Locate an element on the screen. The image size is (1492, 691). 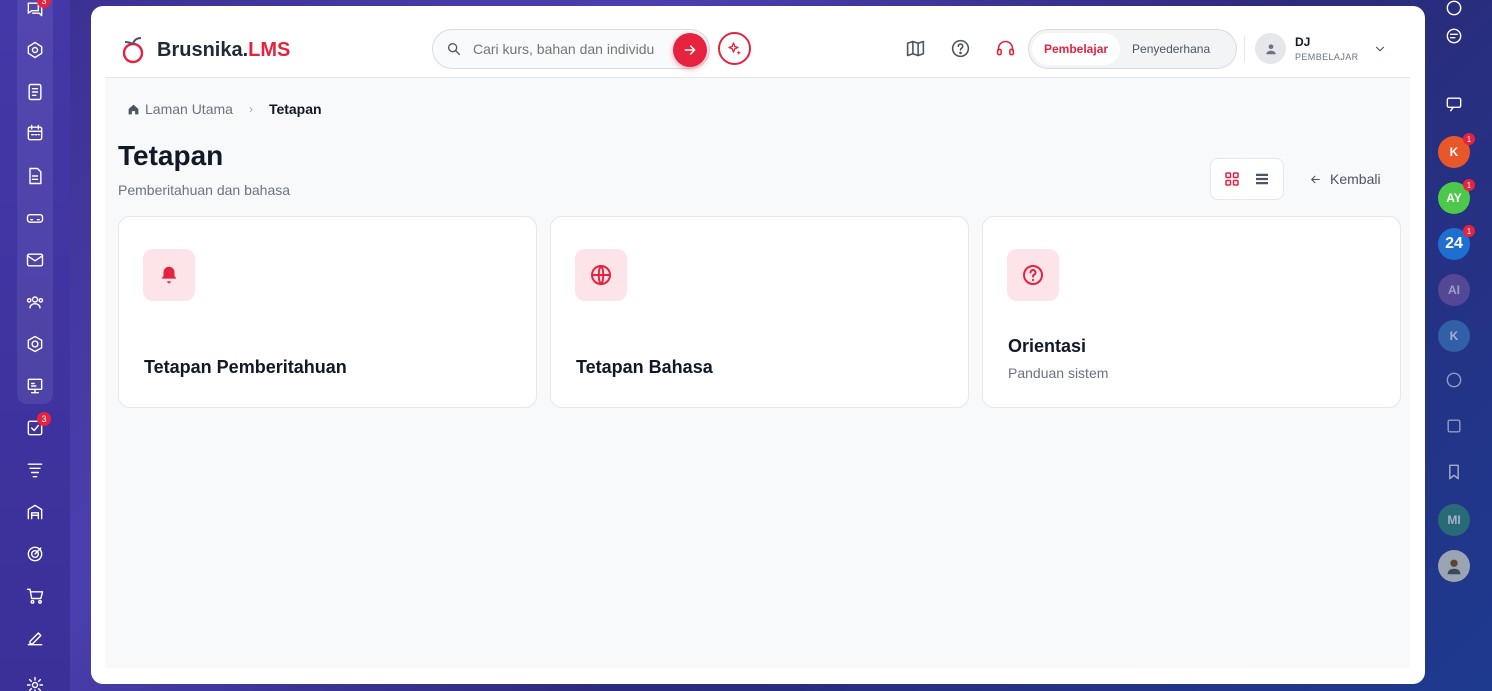
contact-avatar: MI is located at coordinates (1454, 520).